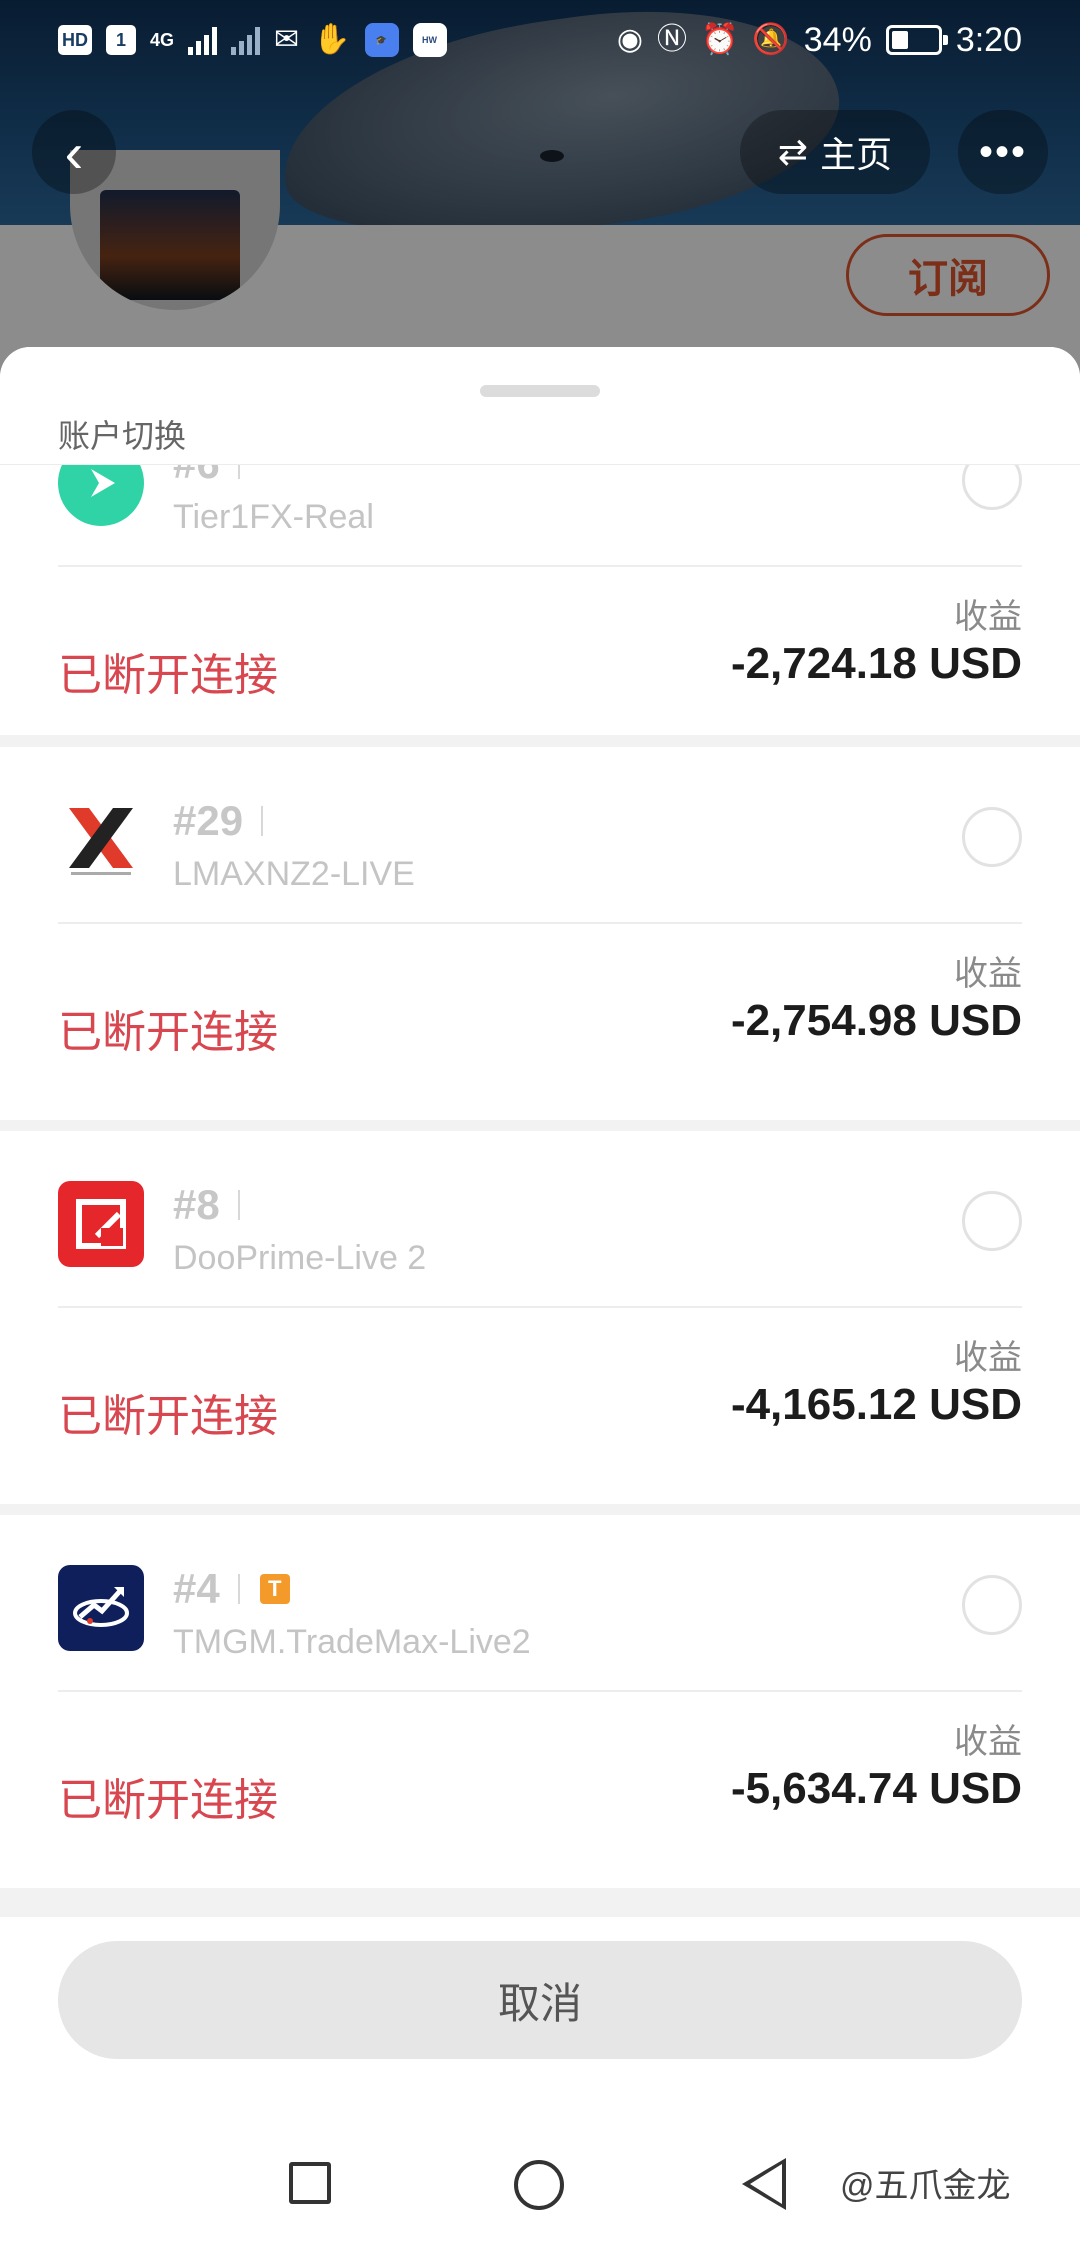 Image resolution: width=1080 pixels, height=2244 pixels. I want to click on server-name: Tier1FX-Real, so click(273, 517).